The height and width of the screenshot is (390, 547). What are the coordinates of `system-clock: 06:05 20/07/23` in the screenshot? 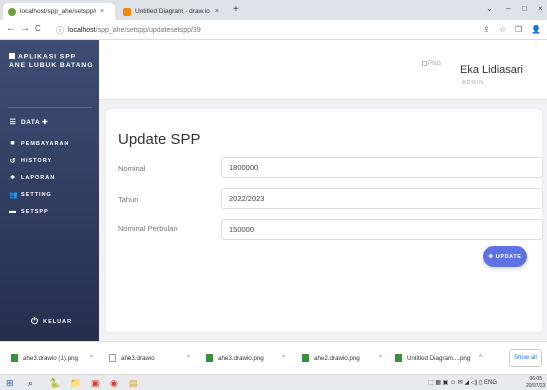 It's located at (535, 382).